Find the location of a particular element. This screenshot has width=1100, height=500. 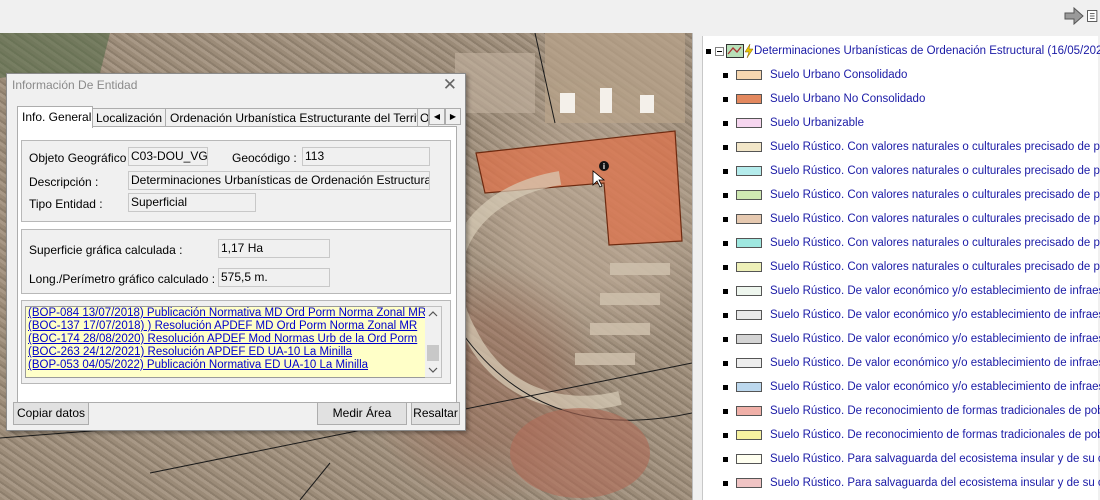

geocodigo-field: 113 is located at coordinates (366, 156).